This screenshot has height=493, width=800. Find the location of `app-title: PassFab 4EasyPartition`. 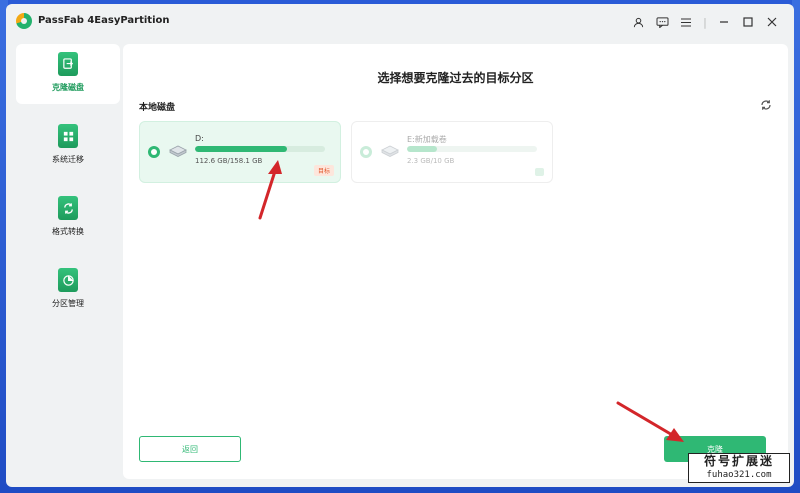

app-title: PassFab 4EasyPartition is located at coordinates (104, 20).